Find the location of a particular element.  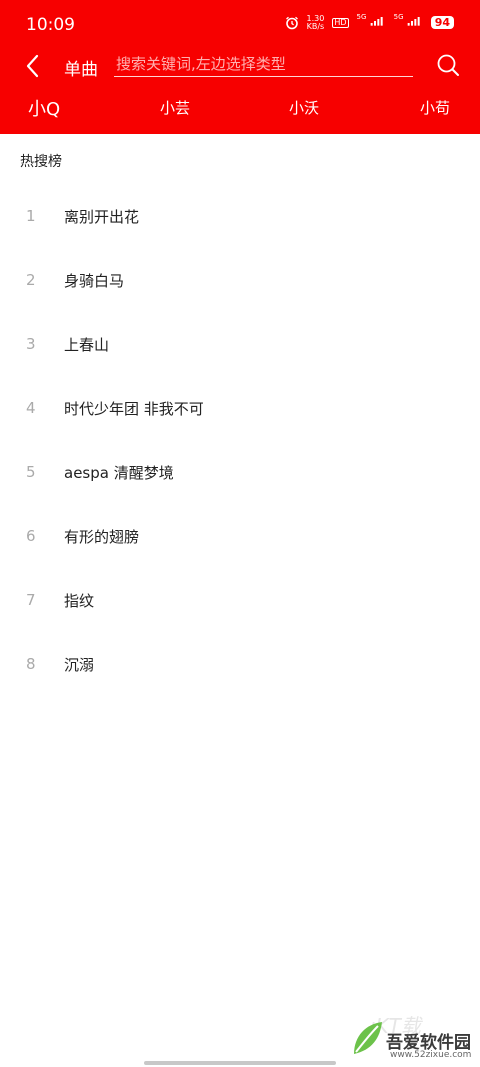

hot-search-item: 4 时代少年团 非我不可 is located at coordinates (240, 408).